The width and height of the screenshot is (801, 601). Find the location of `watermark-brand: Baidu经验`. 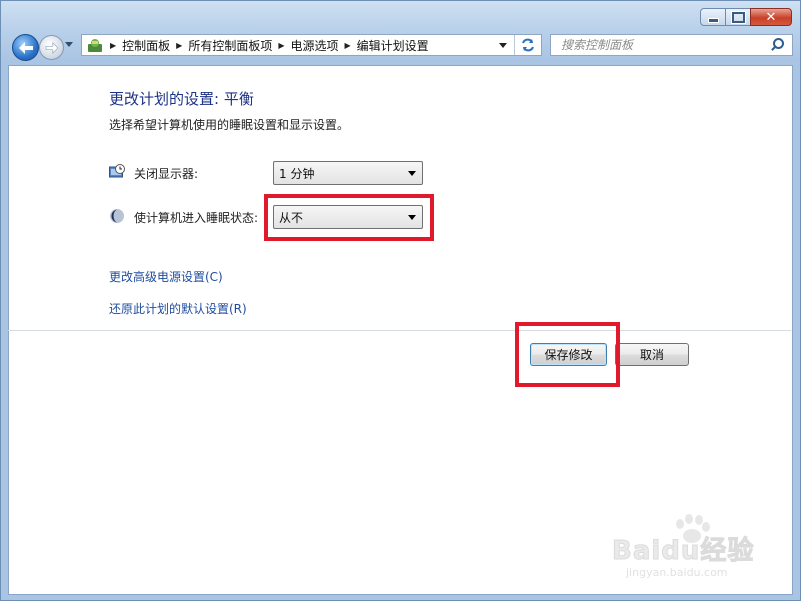

watermark-brand: Baidu经验 is located at coordinates (683, 551).